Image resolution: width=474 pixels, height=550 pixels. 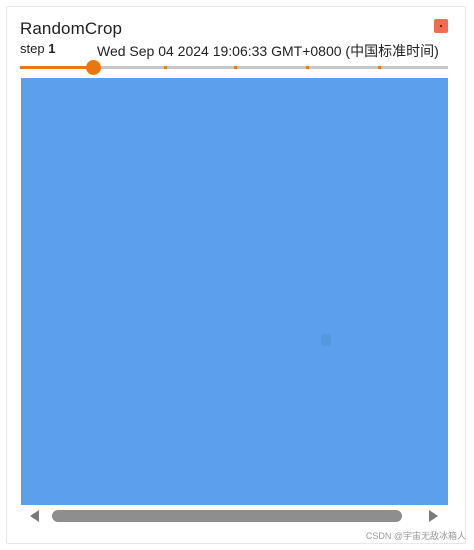 I want to click on step-label: step, so click(x=32, y=48).